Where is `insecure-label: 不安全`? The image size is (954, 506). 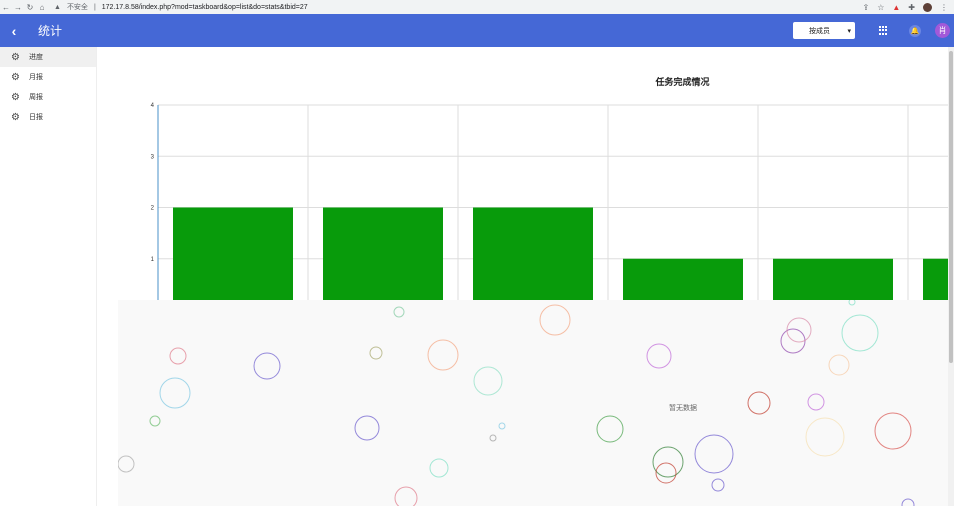
insecure-label: 不安全 is located at coordinates (77, 7).